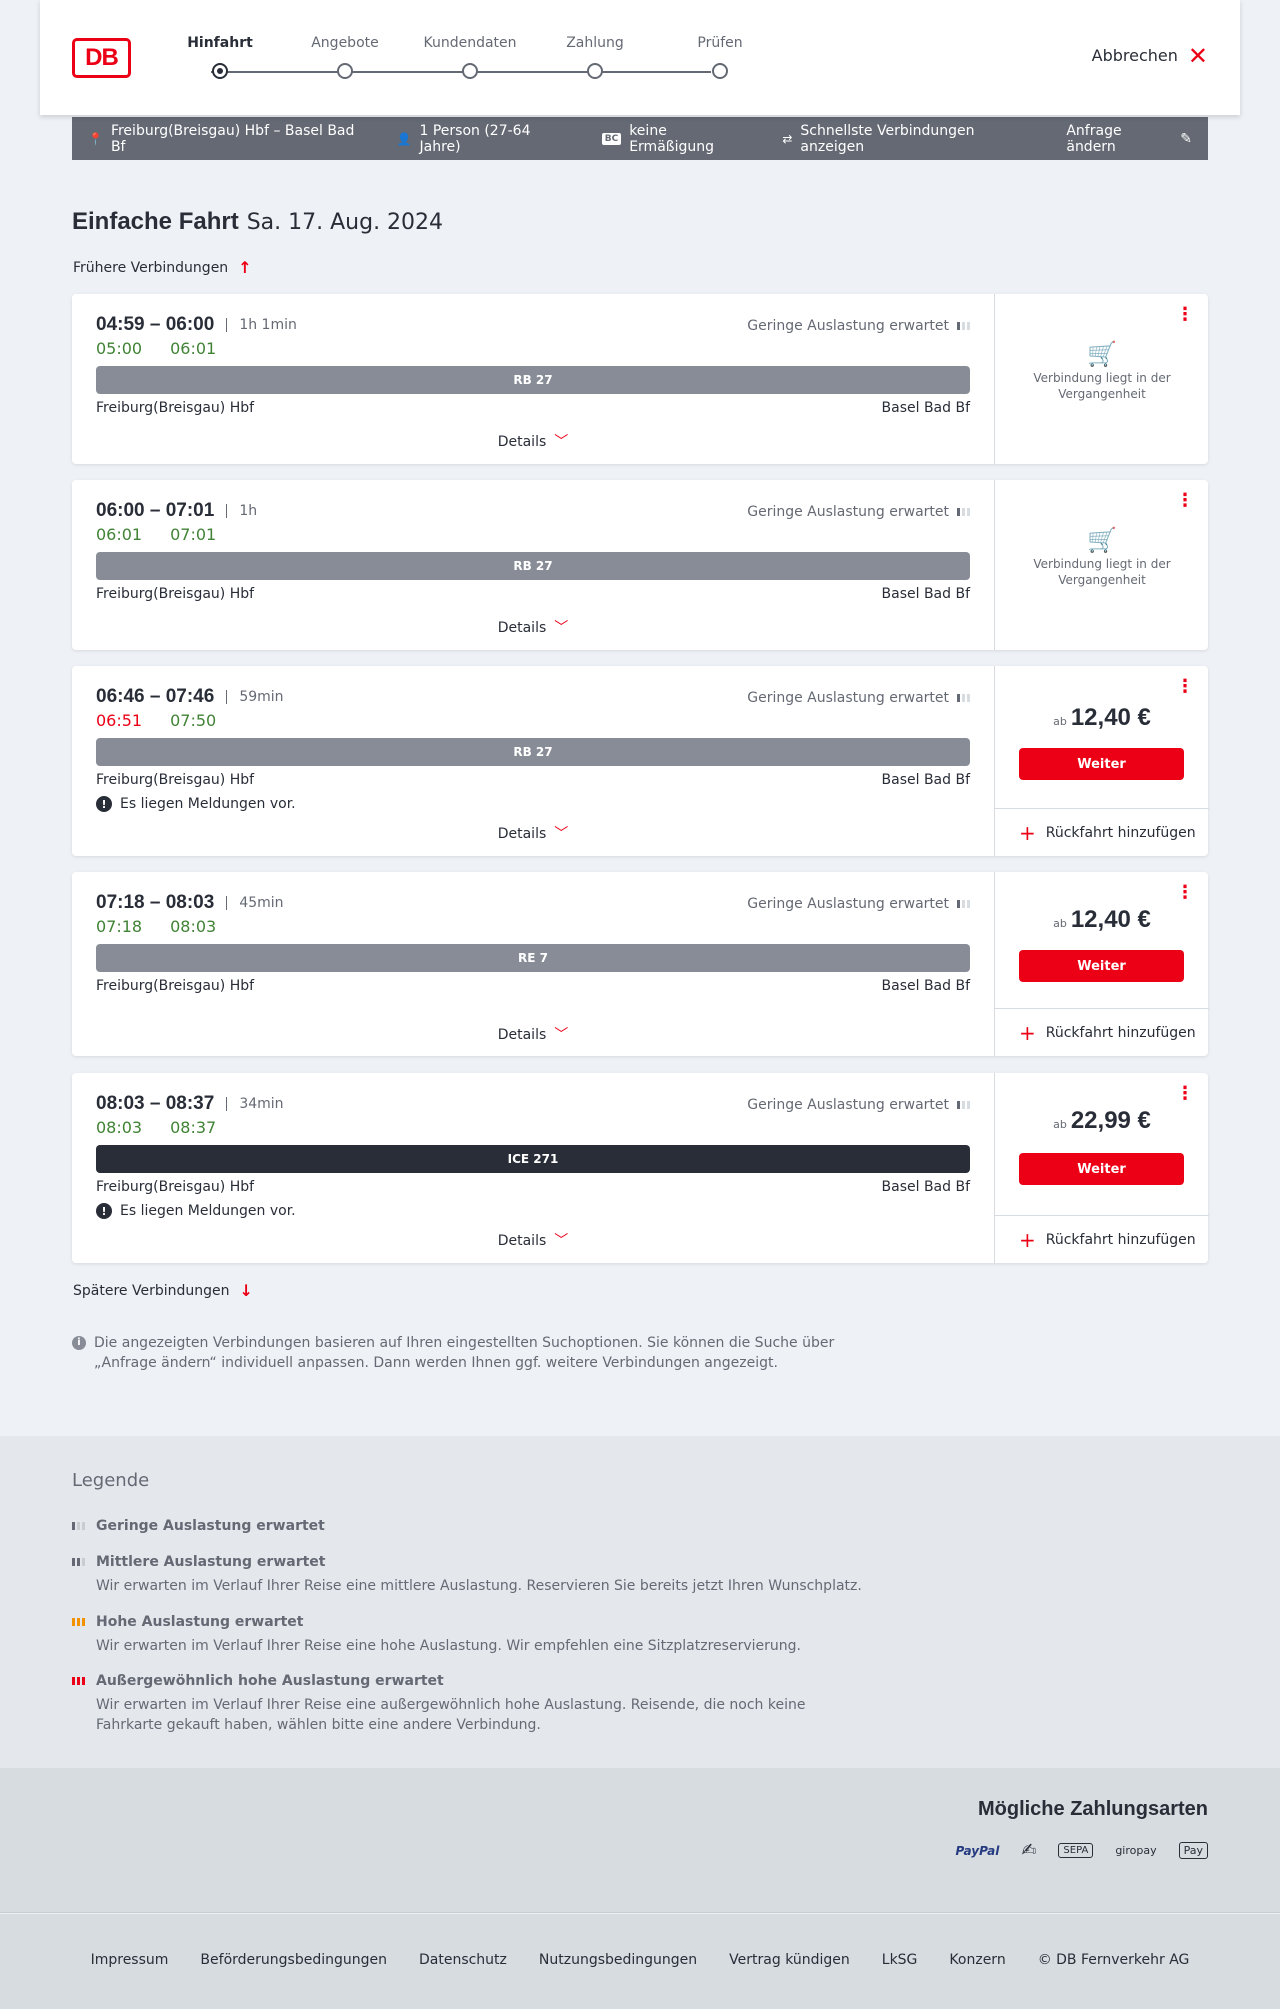  Describe the element at coordinates (618, 1960) in the screenshot. I see `footer-link-nutzungsbedingungen: Nutzungsbedingungen` at that location.